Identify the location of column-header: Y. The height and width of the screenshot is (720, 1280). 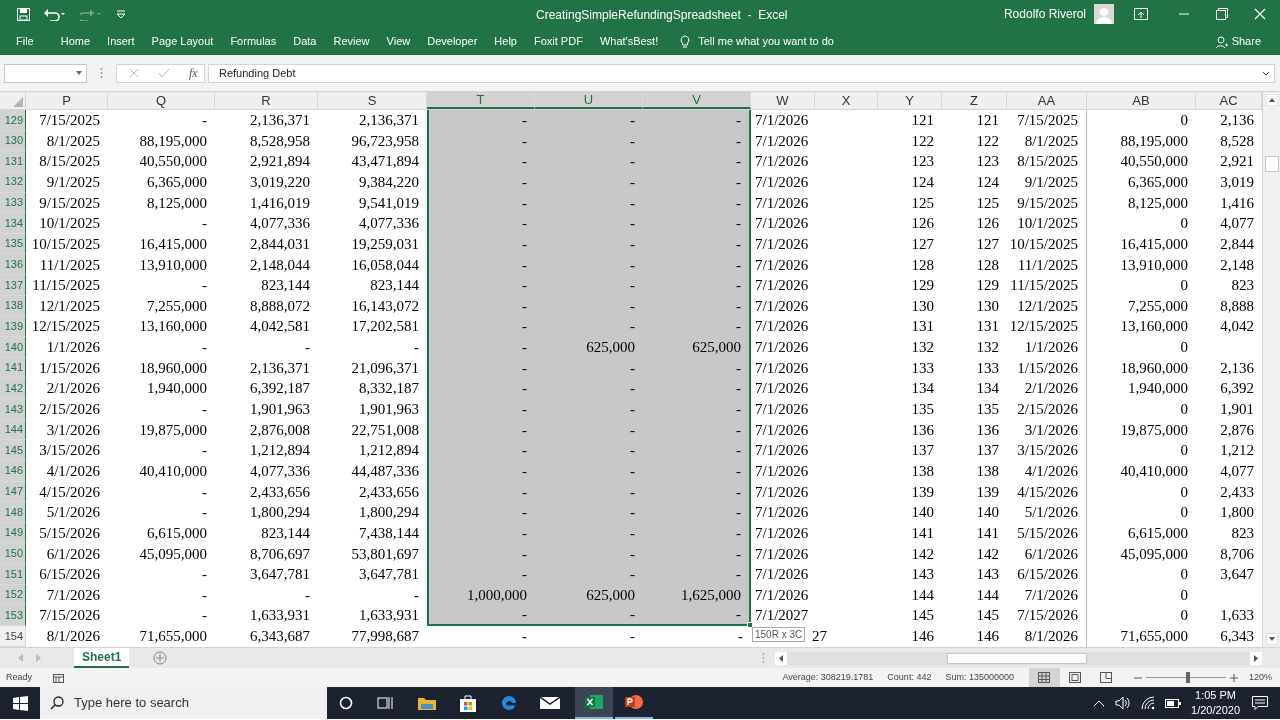
(910, 100).